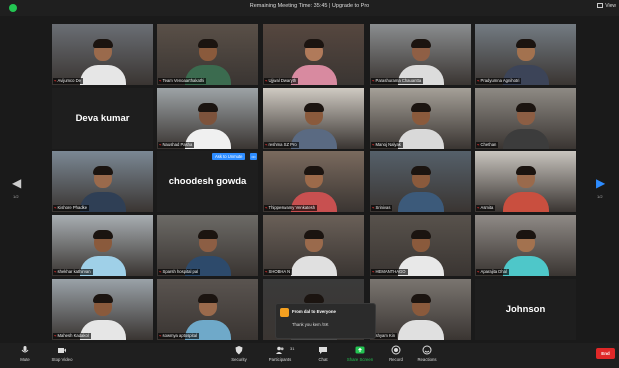 This screenshot has width=619, height=368. Describe the element at coordinates (180, 271) in the screenshot. I see `participant-name: Sparsh hospital pal` at that location.